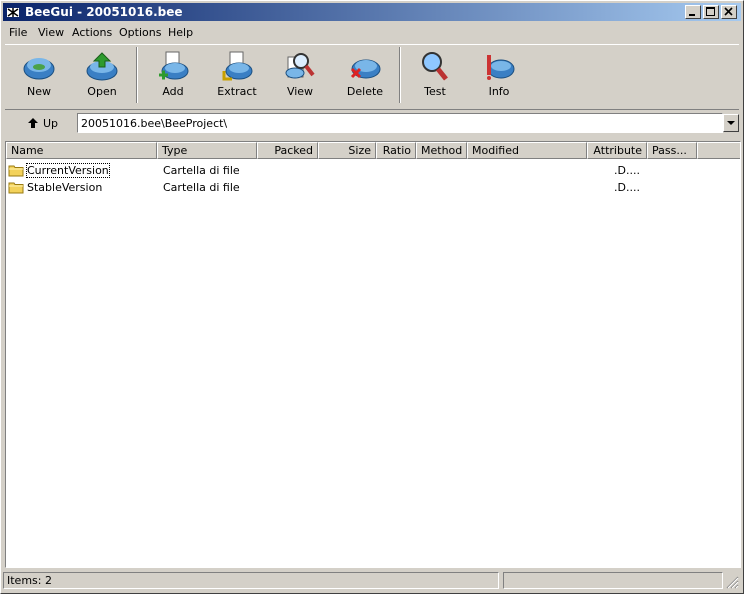  I want to click on bee-app-icon, so click(13, 12).